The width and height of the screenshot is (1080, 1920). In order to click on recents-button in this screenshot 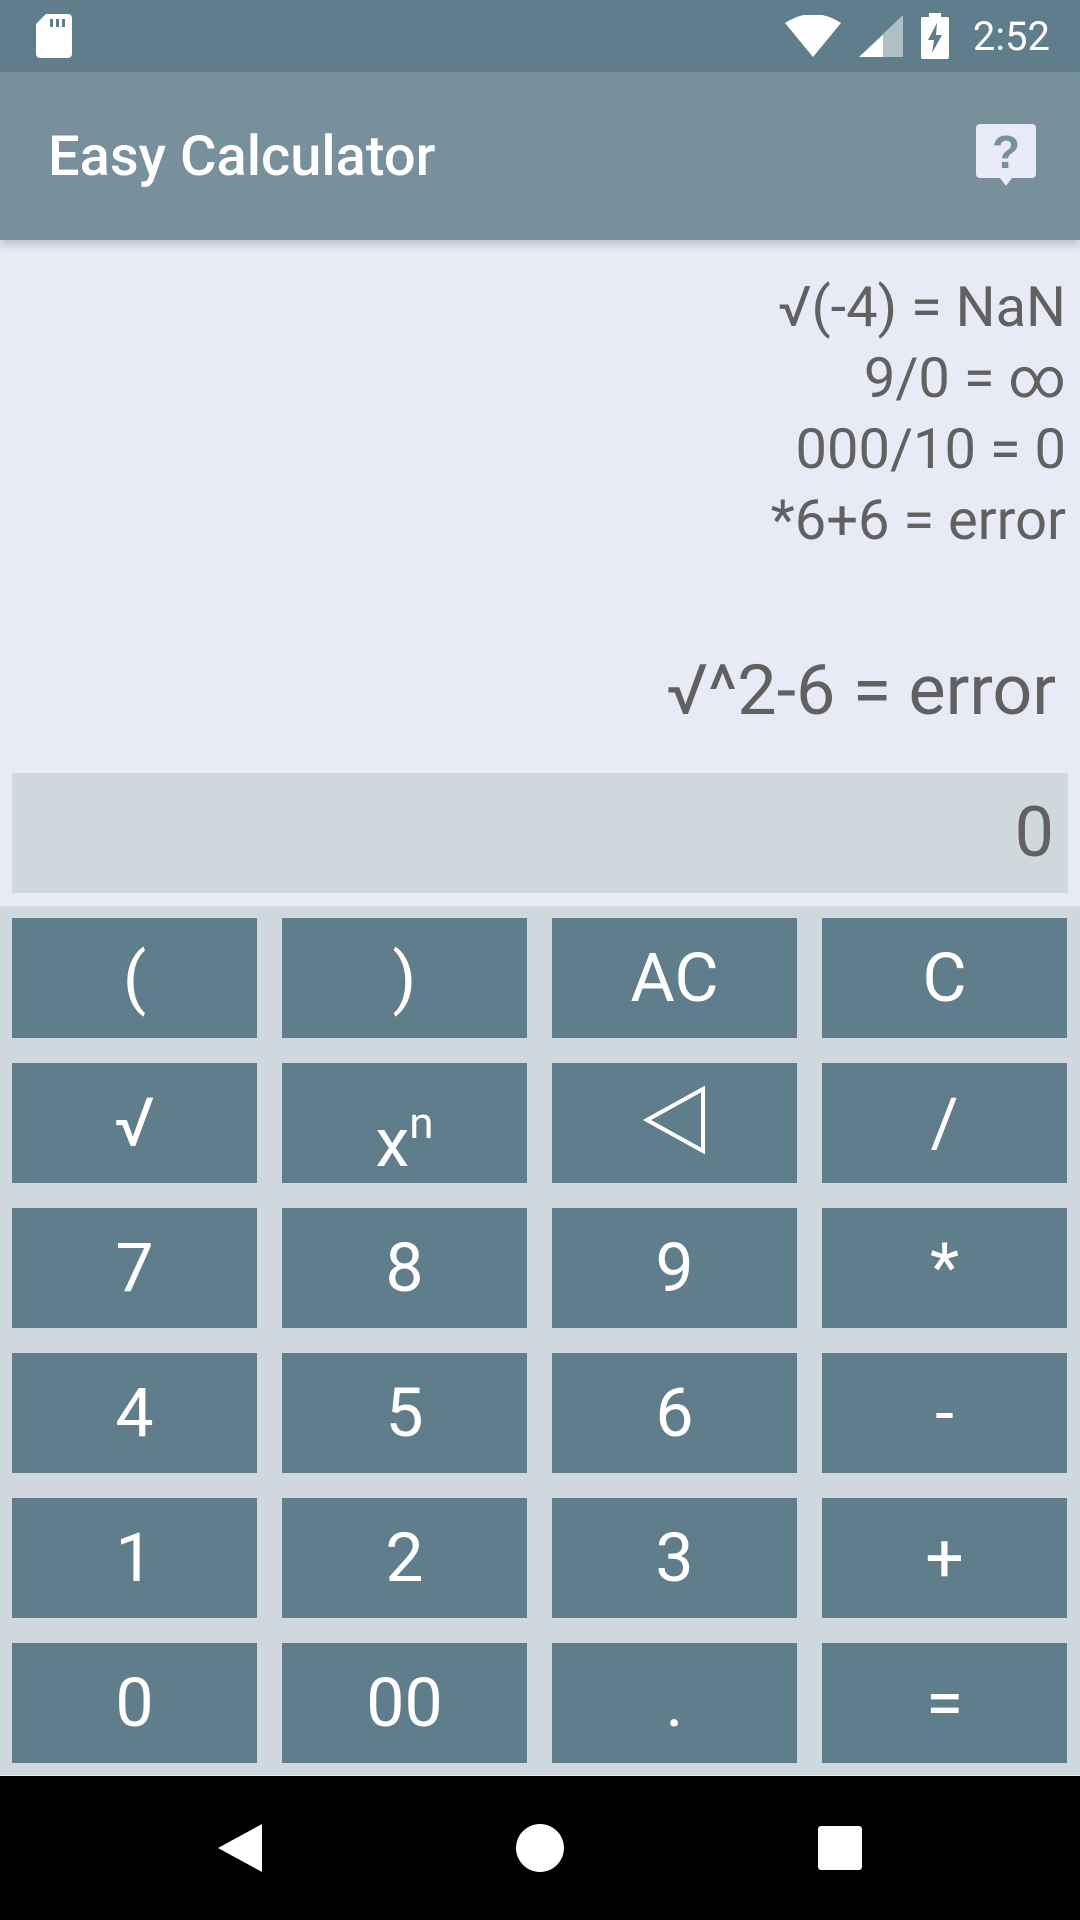, I will do `click(840, 1848)`.